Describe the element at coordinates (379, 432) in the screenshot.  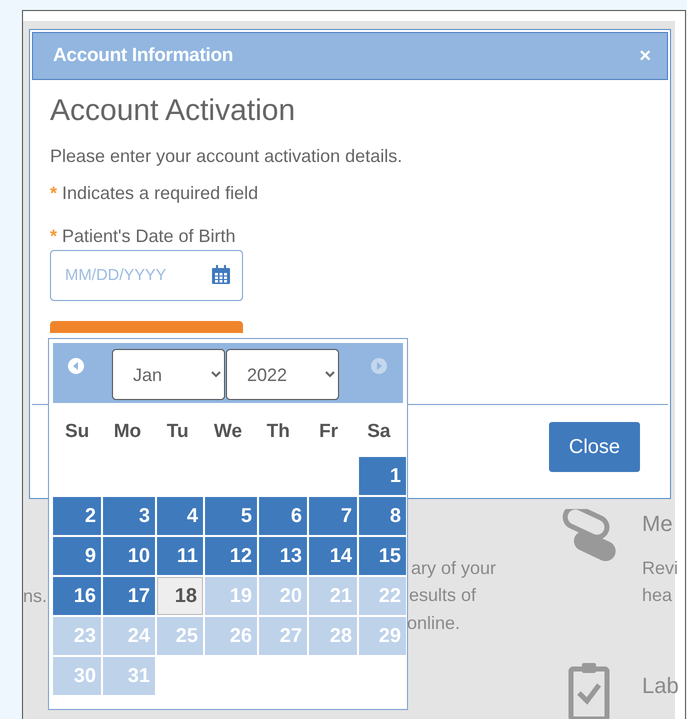
I see `weekday-label: Sa` at that location.